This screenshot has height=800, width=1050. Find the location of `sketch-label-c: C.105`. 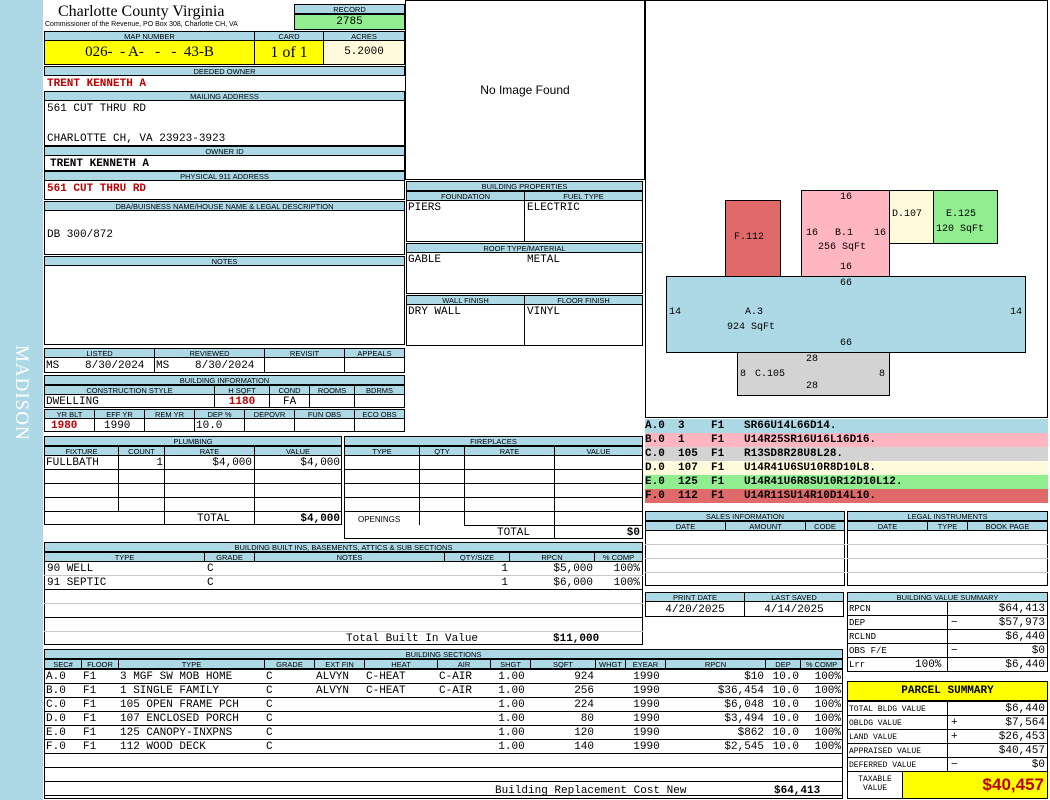

sketch-label-c: C.105 is located at coordinates (770, 374).